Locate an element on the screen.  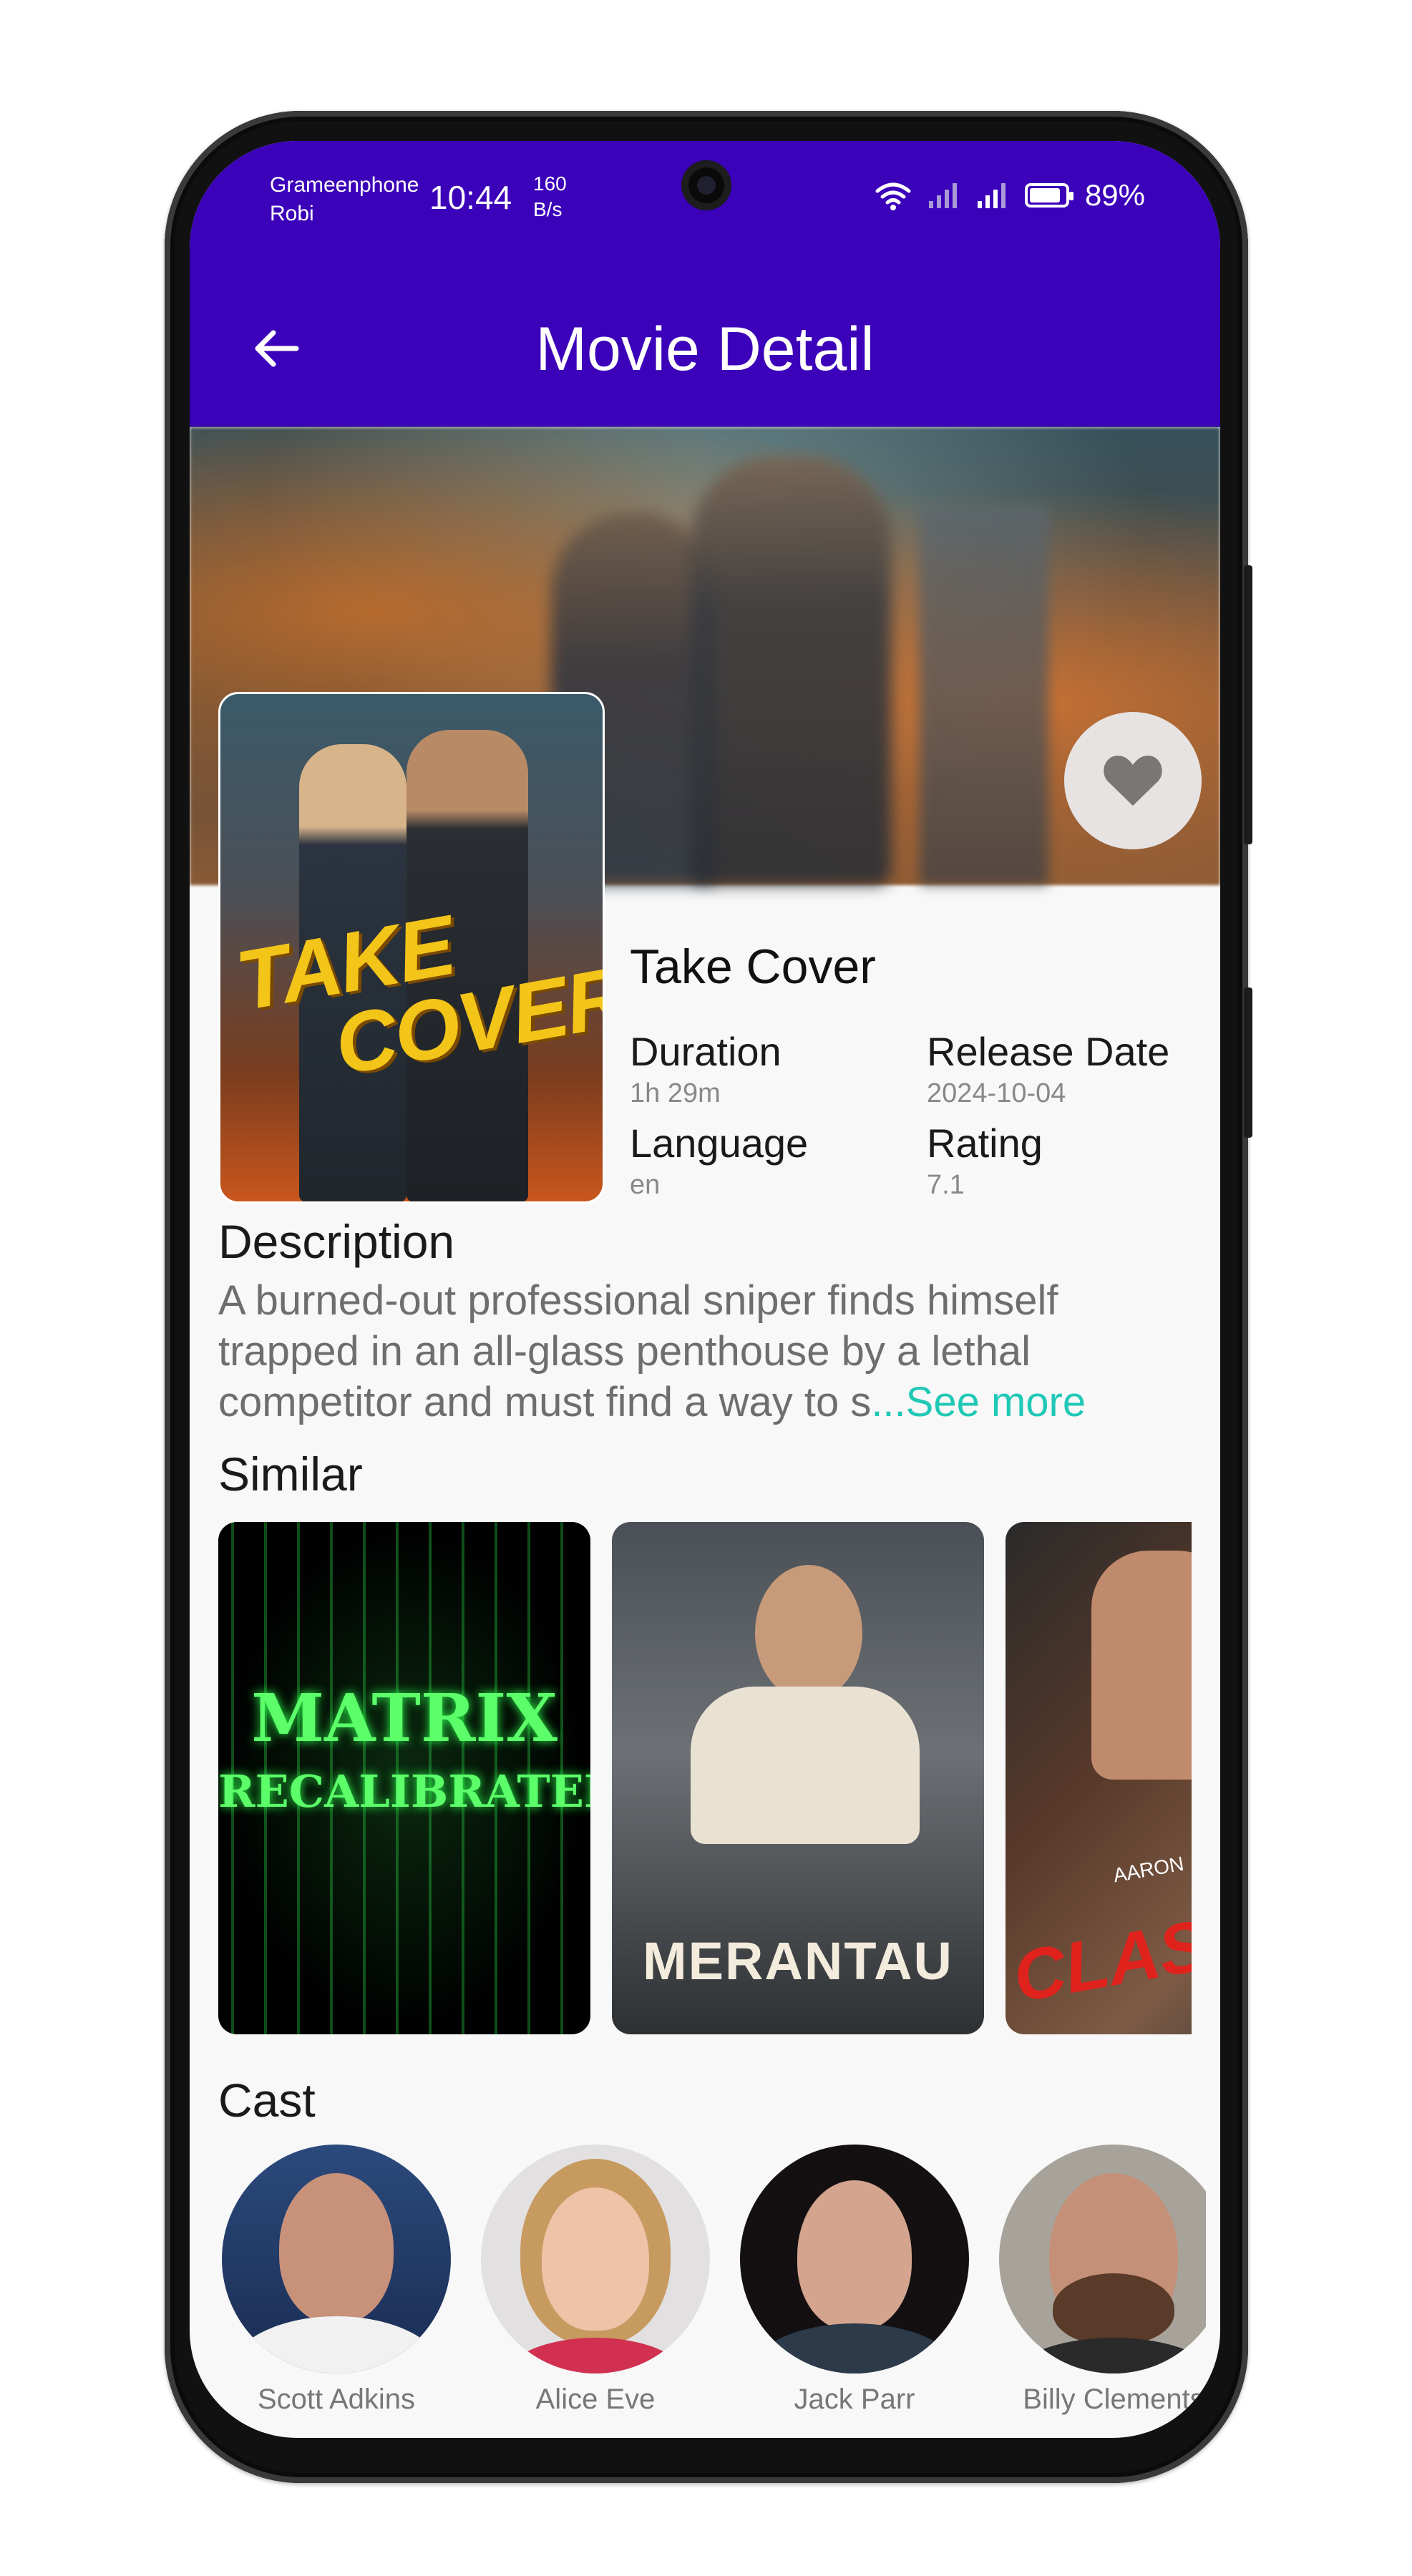
favorite-button is located at coordinates (1133, 780).